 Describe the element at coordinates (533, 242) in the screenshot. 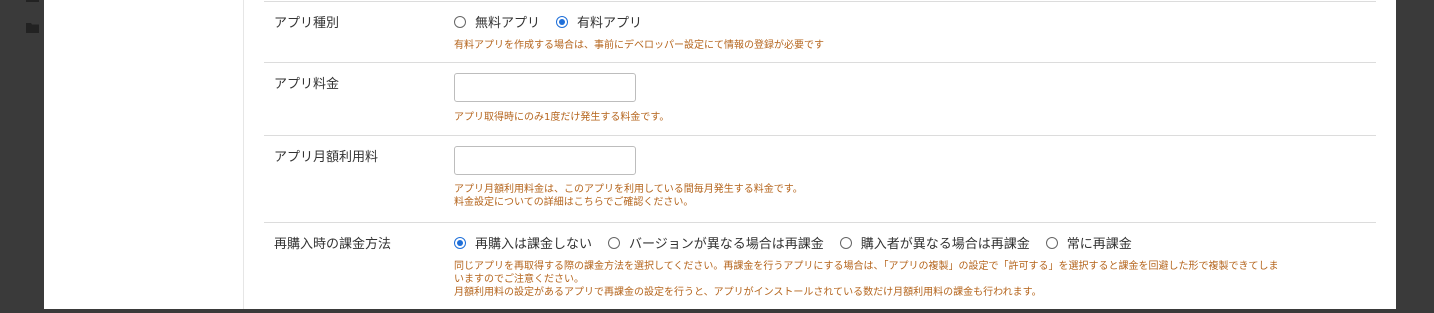

I see `no-rebill-label: 再購入は課金しない` at that location.